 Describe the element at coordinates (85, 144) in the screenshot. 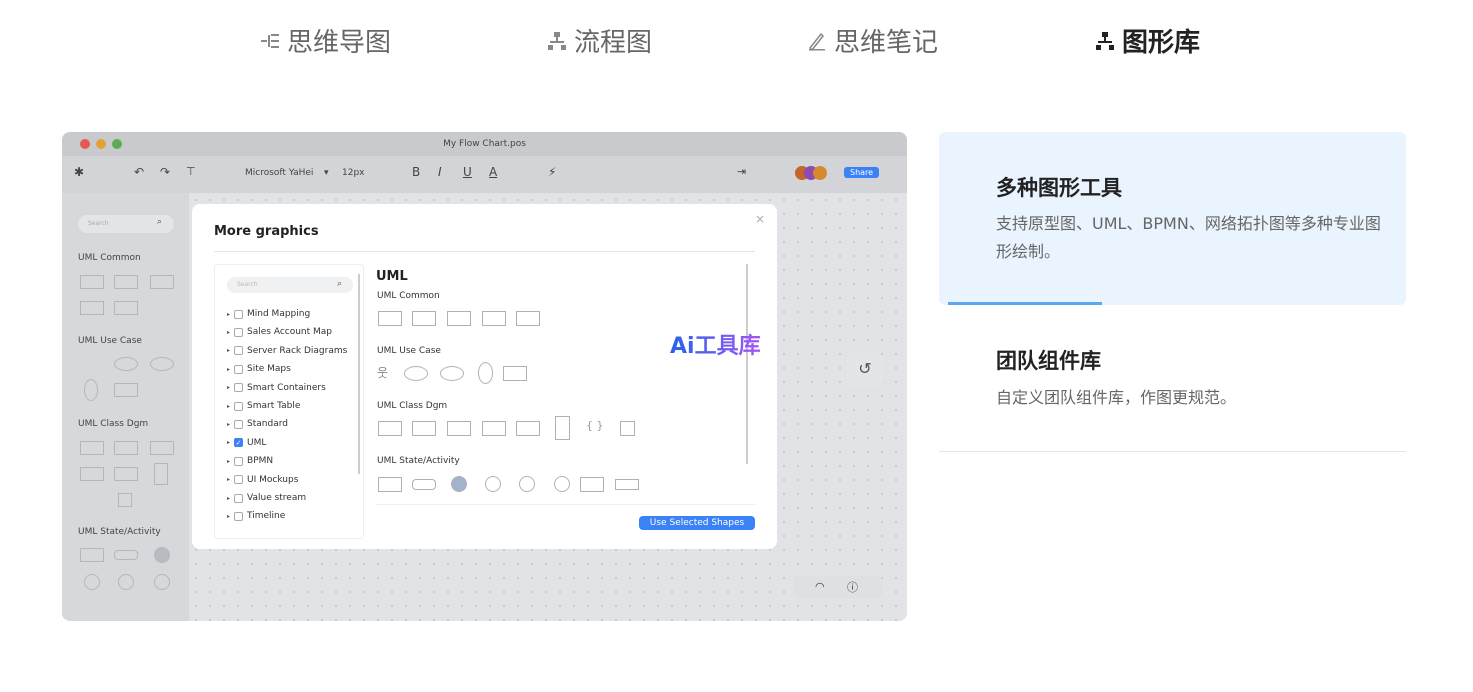

I see `close-dot` at that location.